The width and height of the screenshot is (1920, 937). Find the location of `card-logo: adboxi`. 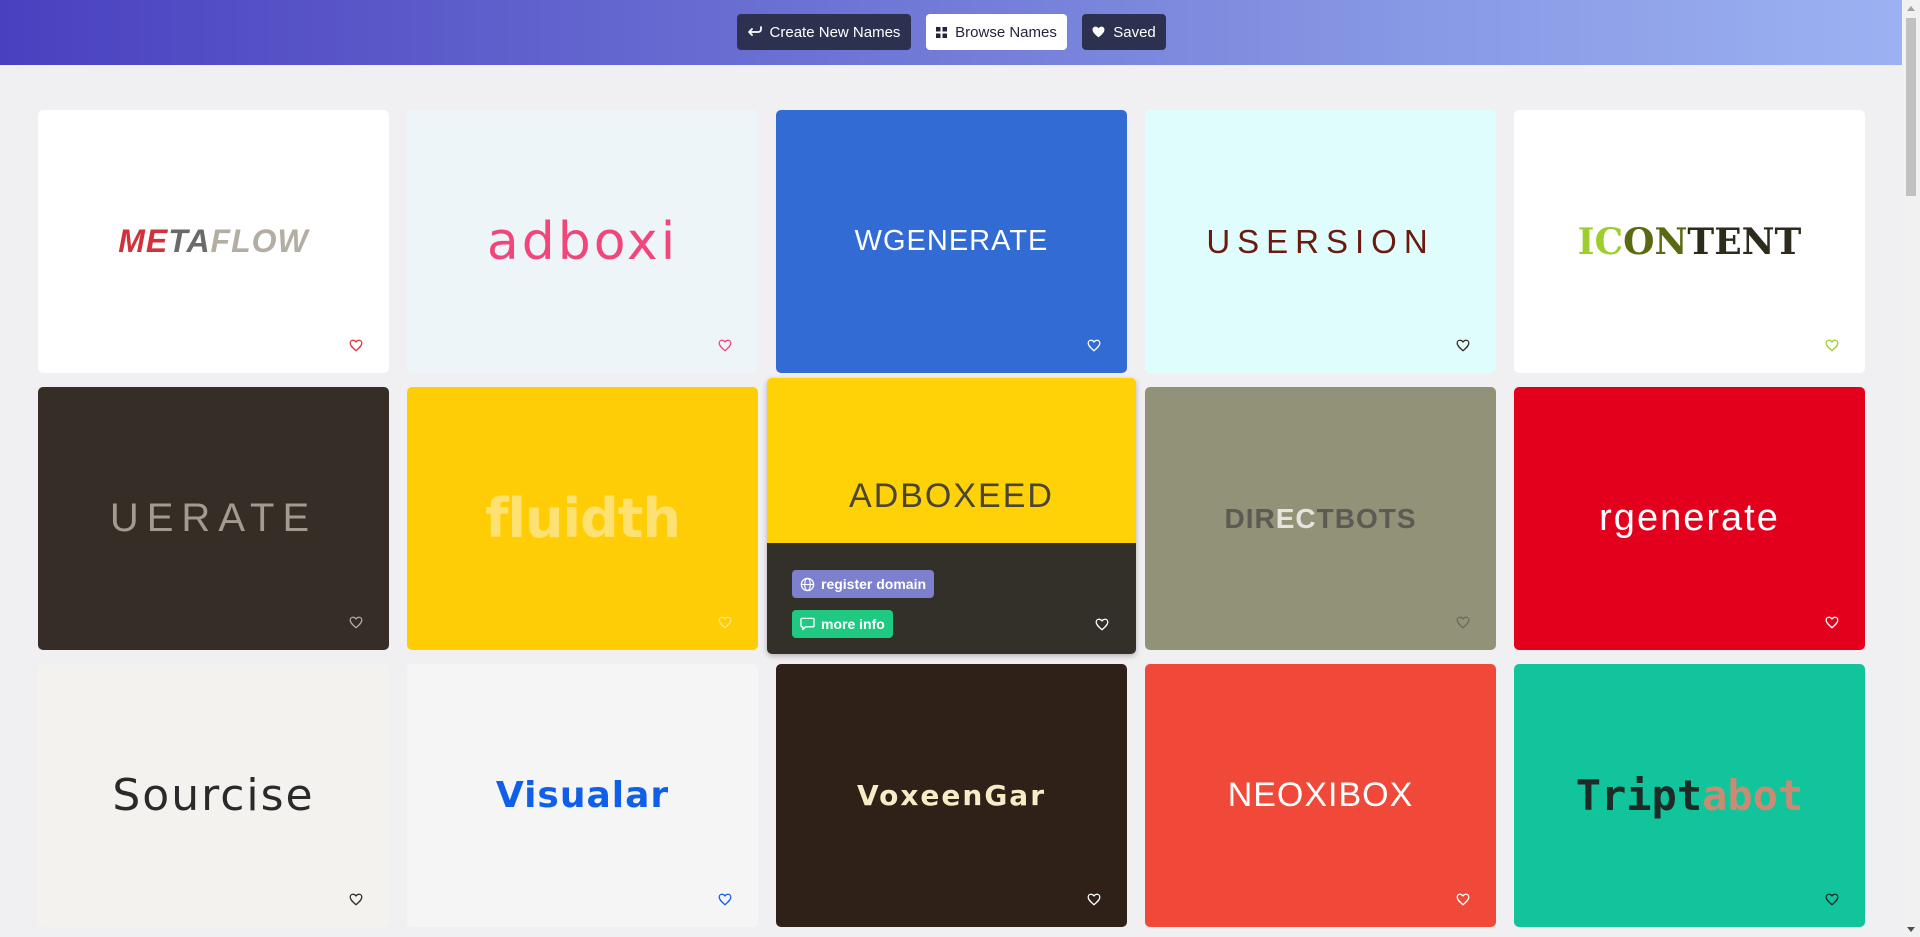

card-logo: adboxi is located at coordinates (582, 241).